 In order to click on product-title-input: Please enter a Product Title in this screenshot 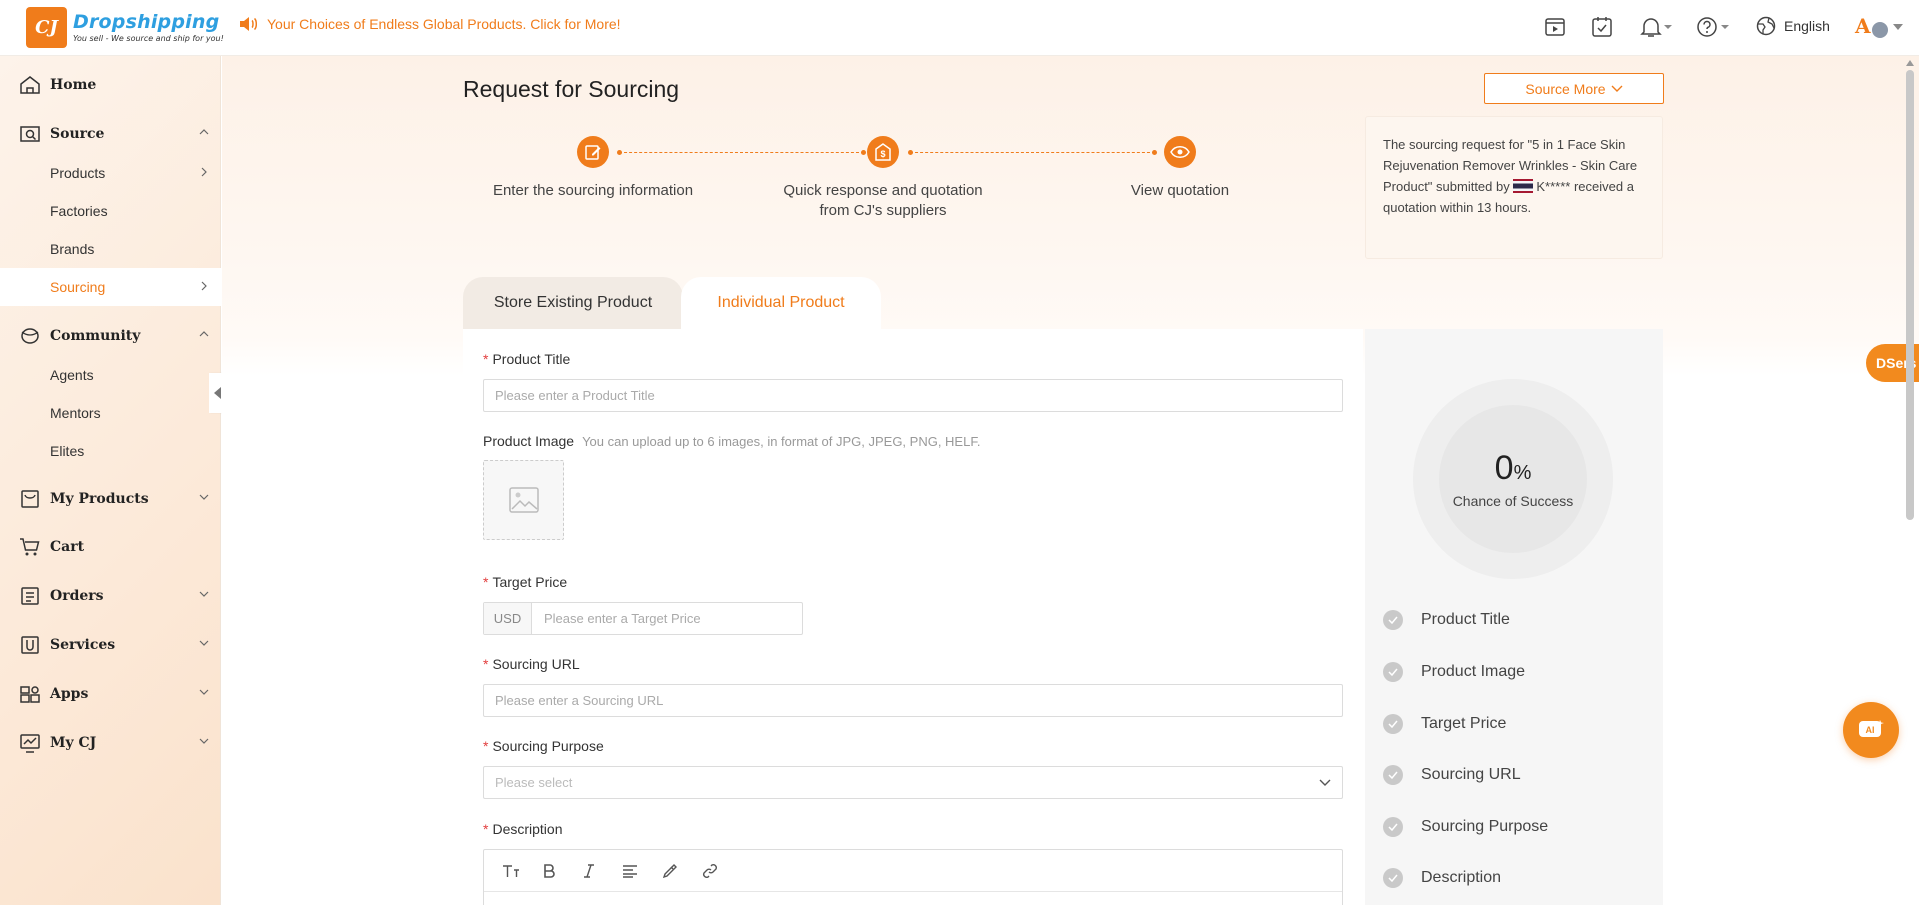, I will do `click(913, 395)`.